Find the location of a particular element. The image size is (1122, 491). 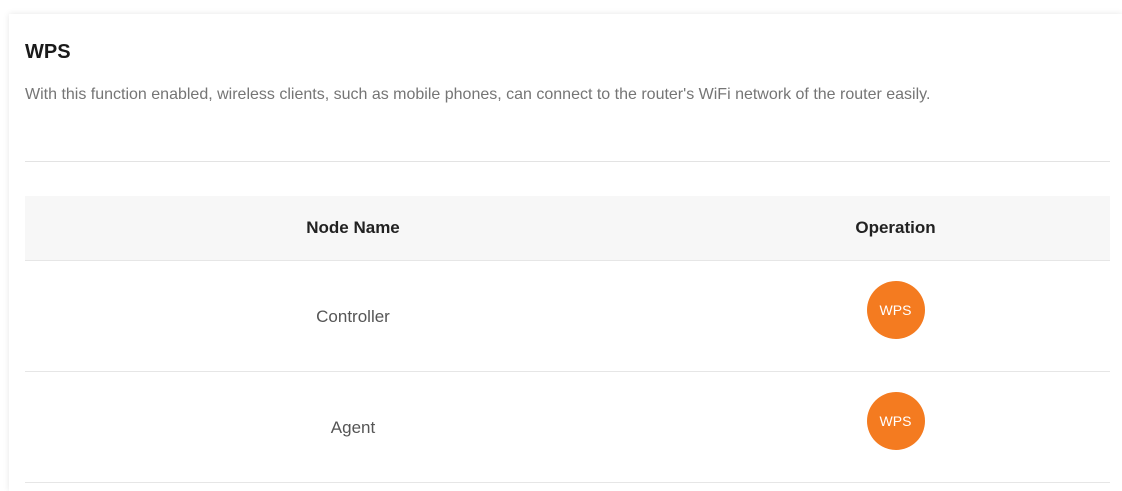

divider is located at coordinates (567, 161).